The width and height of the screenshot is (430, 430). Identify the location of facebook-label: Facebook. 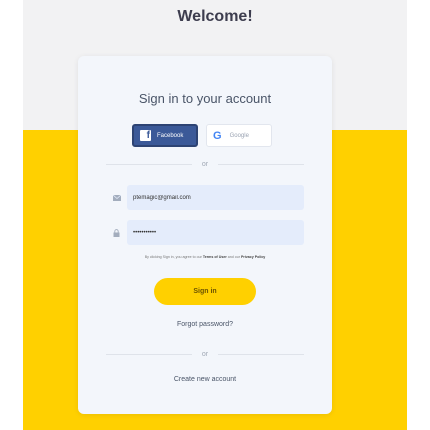
(170, 135).